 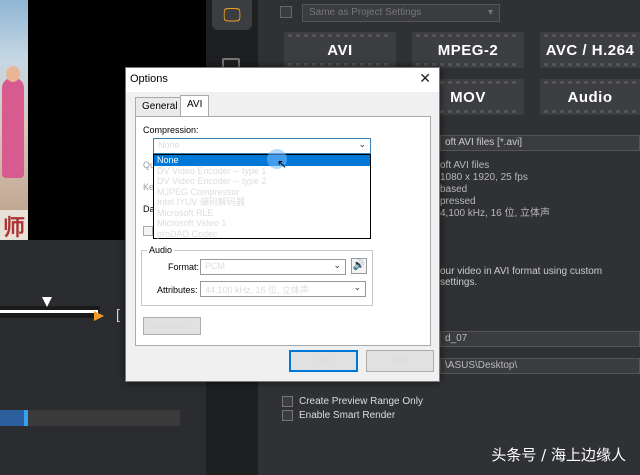 What do you see at coordinates (490, 12) in the screenshot?
I see `chevron-down-icon: ▾` at bounding box center [490, 12].